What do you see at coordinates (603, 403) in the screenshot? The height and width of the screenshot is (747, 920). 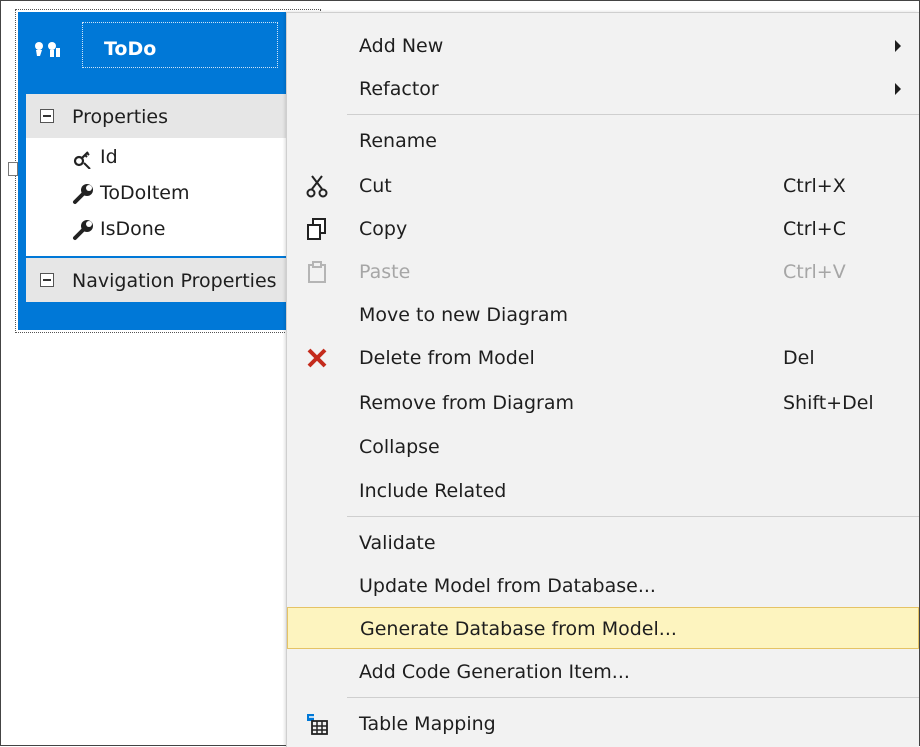 I see `menu-item-remove-from-diagram: Remove from Diagram Shift+Del` at bounding box center [603, 403].